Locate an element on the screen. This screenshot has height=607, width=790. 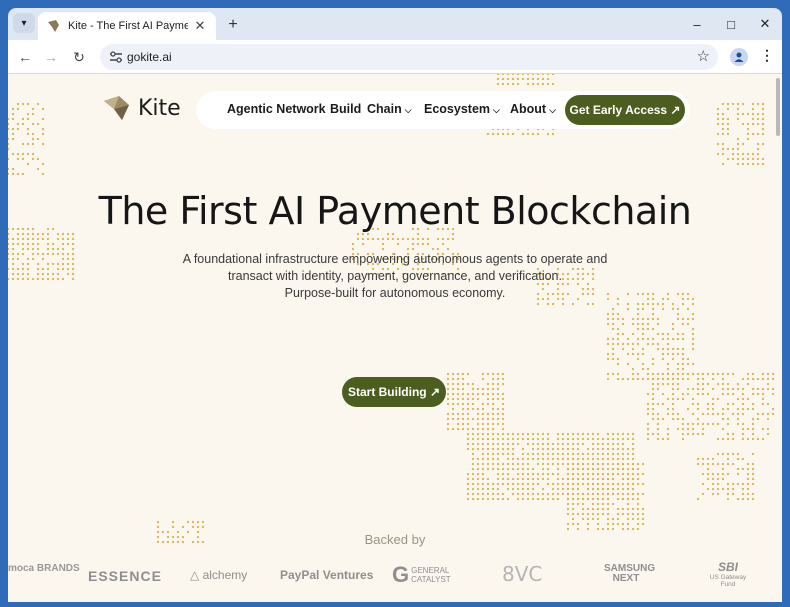
back-button: ← is located at coordinates (25, 57).